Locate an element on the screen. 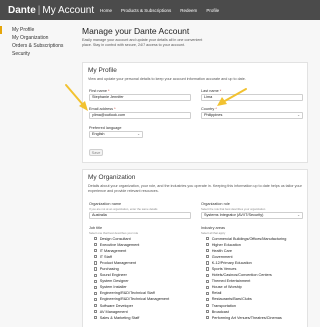  first-name-input: Stephanie Jennifer is located at coordinates (140, 97).